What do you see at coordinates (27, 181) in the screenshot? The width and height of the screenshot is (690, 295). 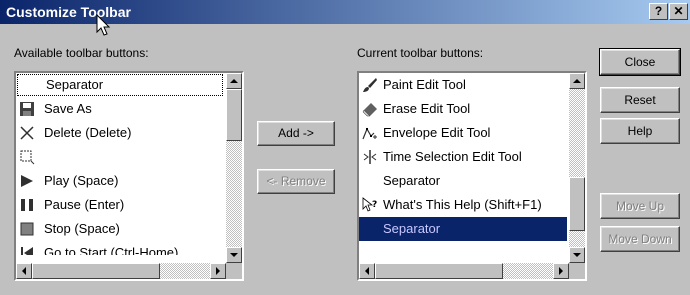 I see `play-icon` at bounding box center [27, 181].